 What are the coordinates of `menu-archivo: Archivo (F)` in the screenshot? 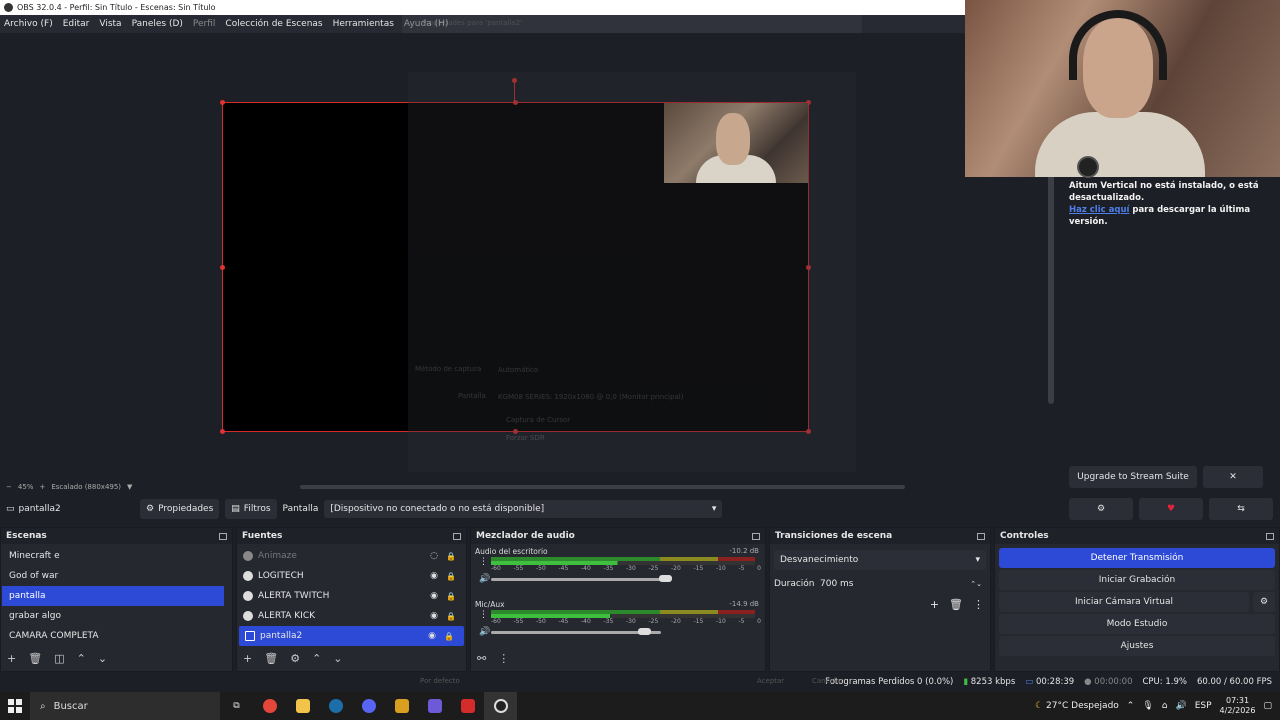 It's located at (28, 24).